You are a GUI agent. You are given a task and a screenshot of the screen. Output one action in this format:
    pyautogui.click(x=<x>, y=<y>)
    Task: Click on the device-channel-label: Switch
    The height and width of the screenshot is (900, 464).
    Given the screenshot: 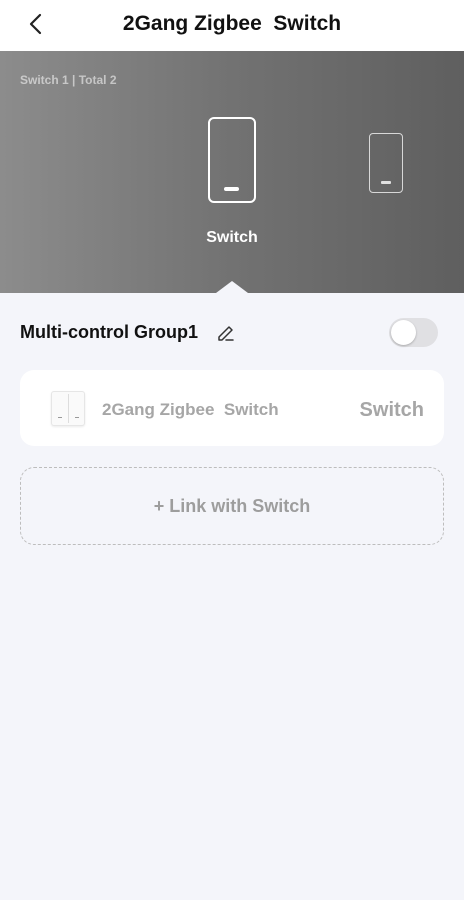 What is the action you would take?
    pyautogui.click(x=391, y=410)
    